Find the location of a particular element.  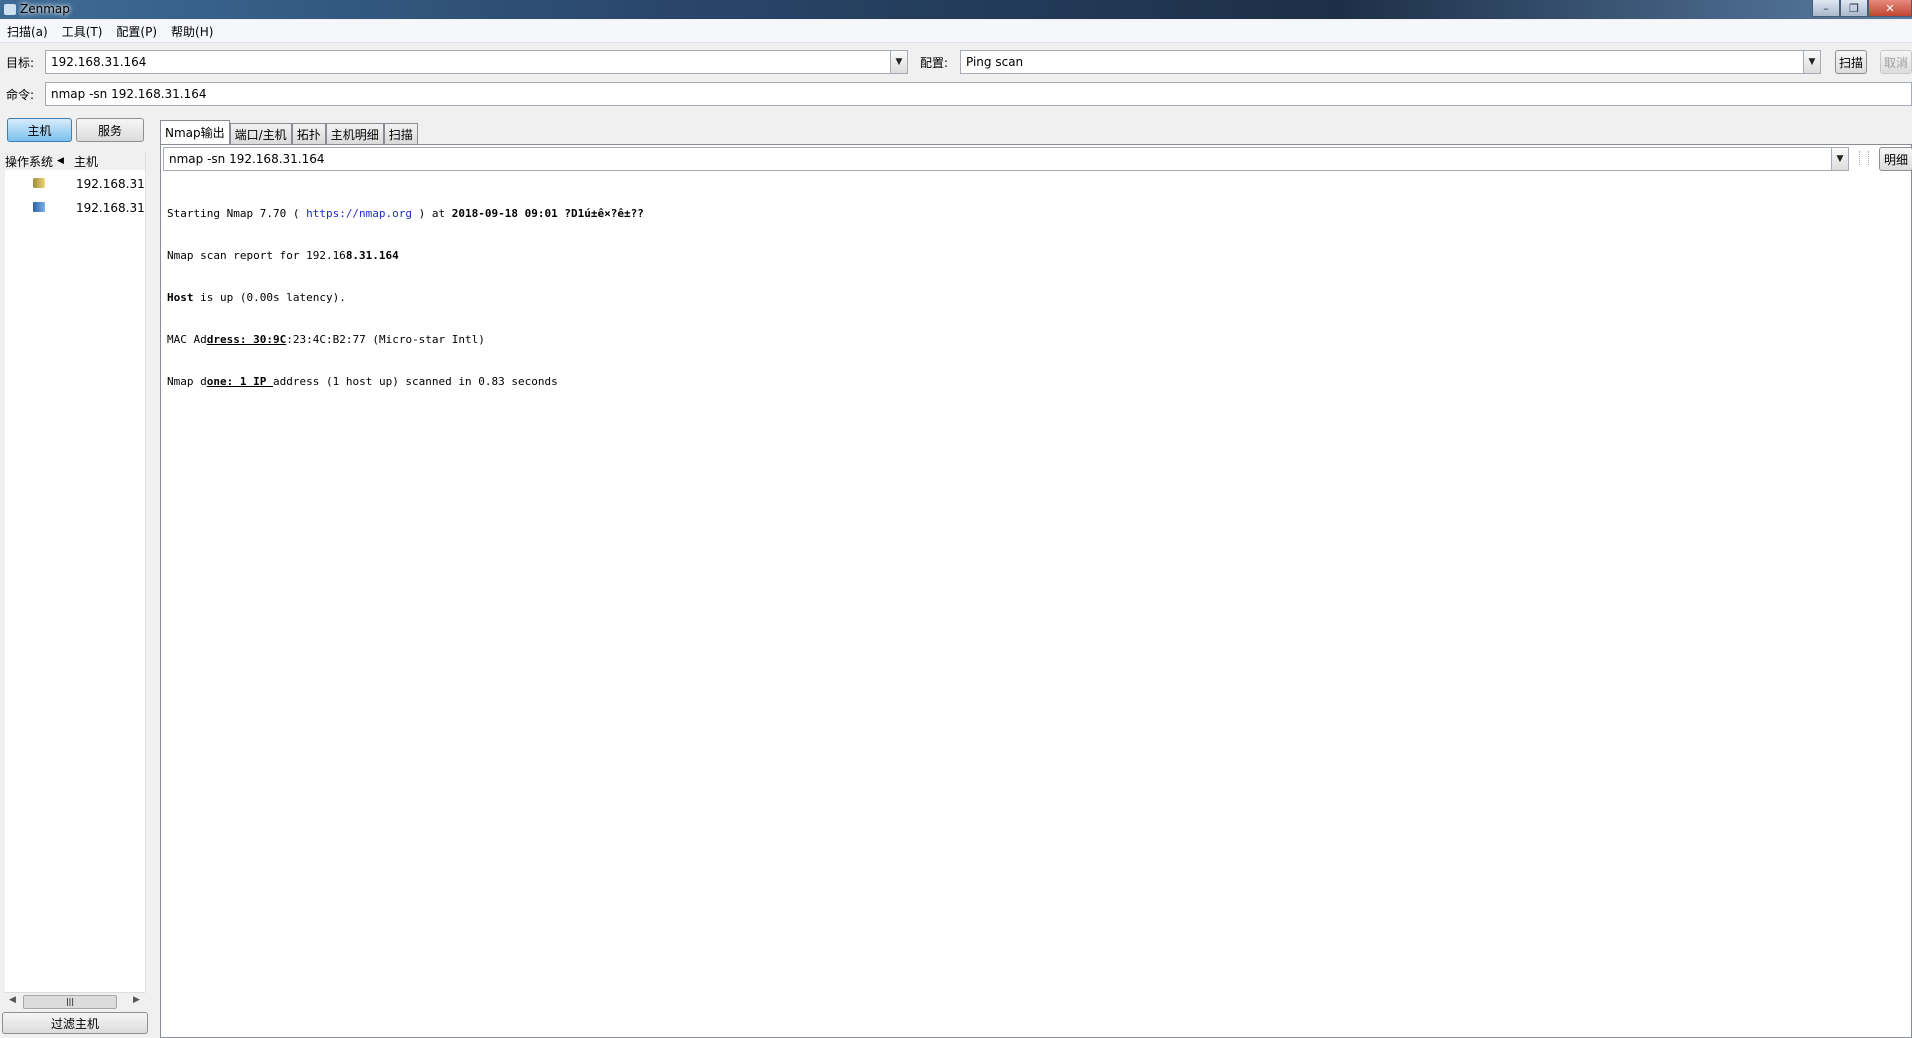

window-title: Zenmap is located at coordinates (45, 9).